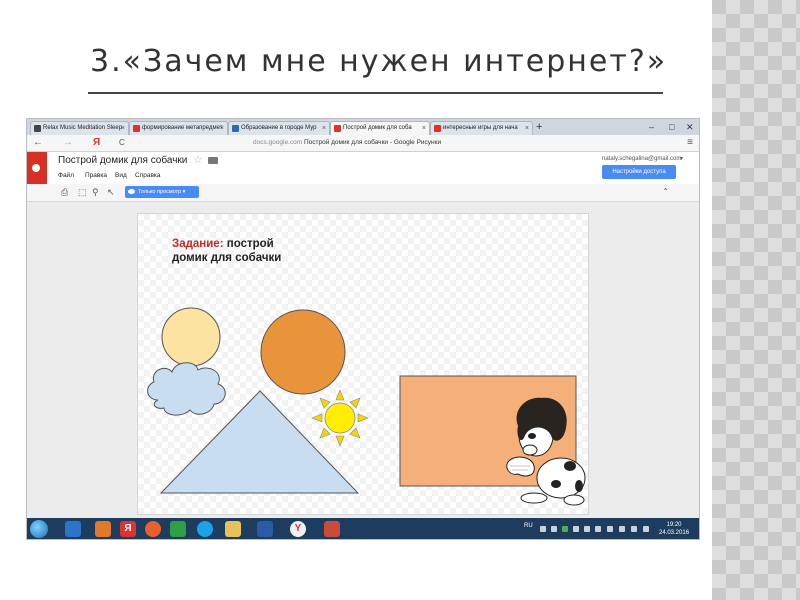 Image resolution: width=800 pixels, height=600 pixels. I want to click on view-only-label: Только просмотр ▾, so click(162, 192).